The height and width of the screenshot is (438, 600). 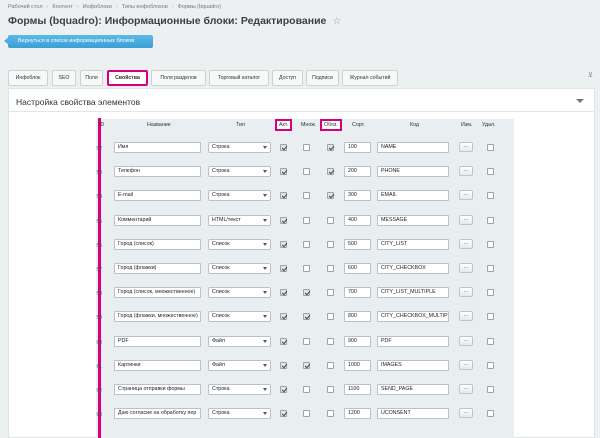 I want to click on code-input: PHONE, so click(x=413, y=172).